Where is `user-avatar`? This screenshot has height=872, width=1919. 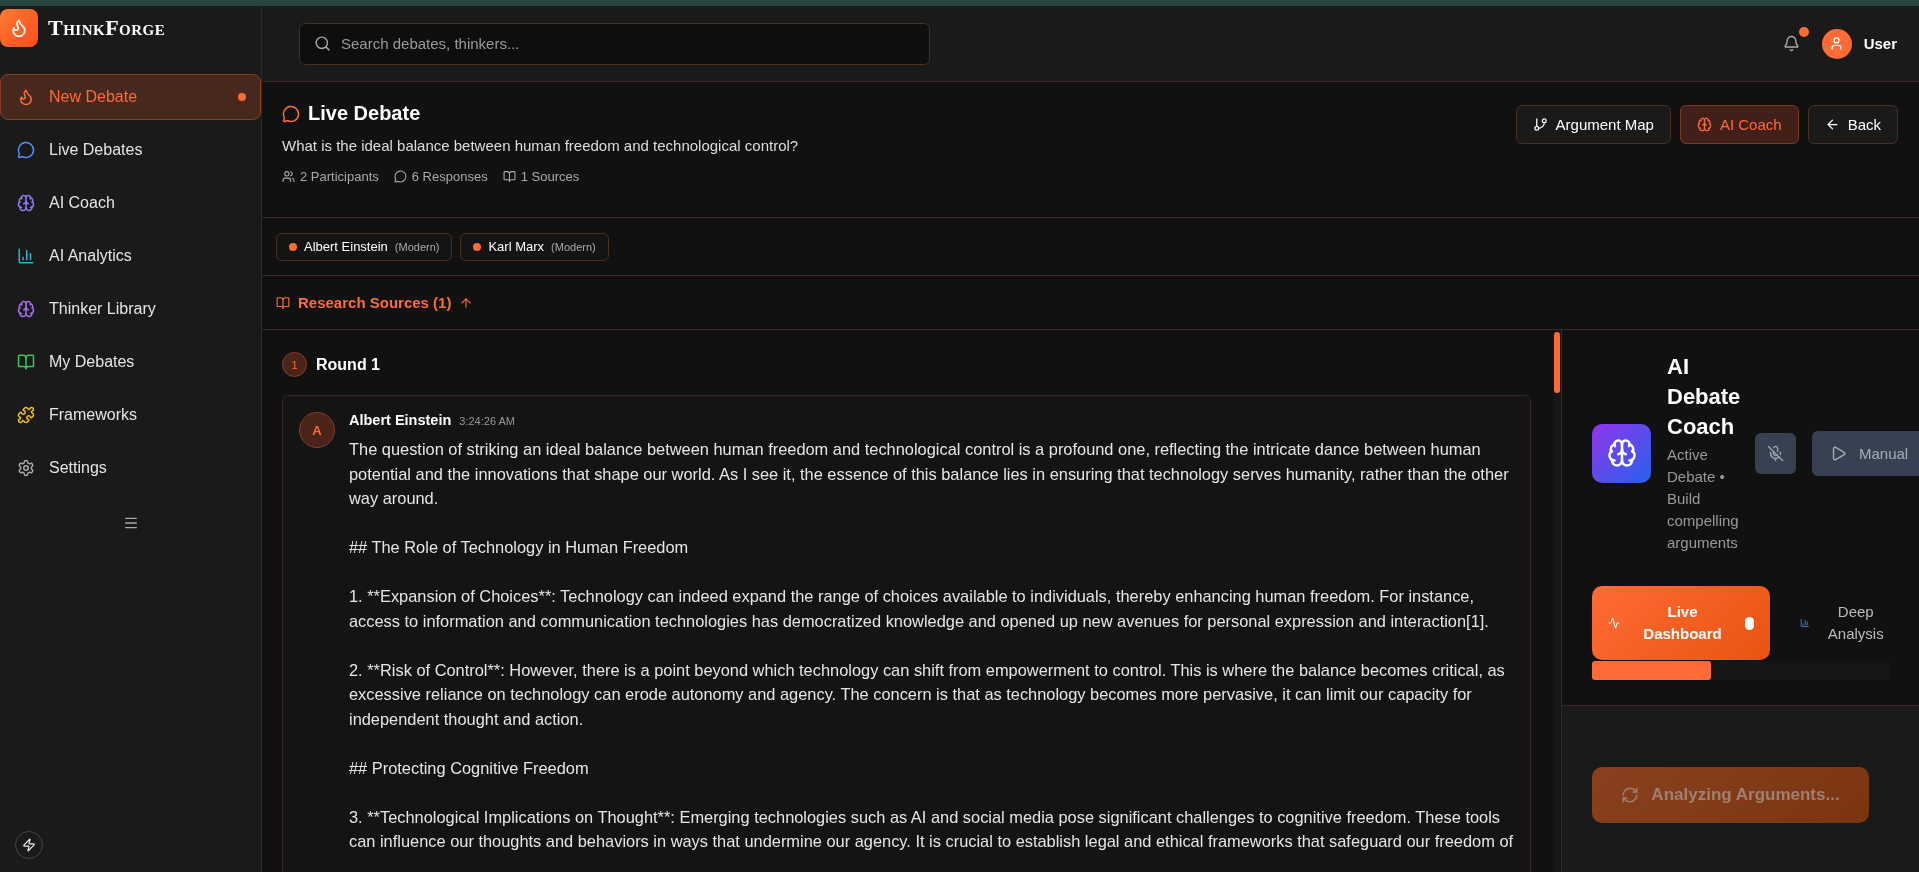
user-avatar is located at coordinates (1836, 43).